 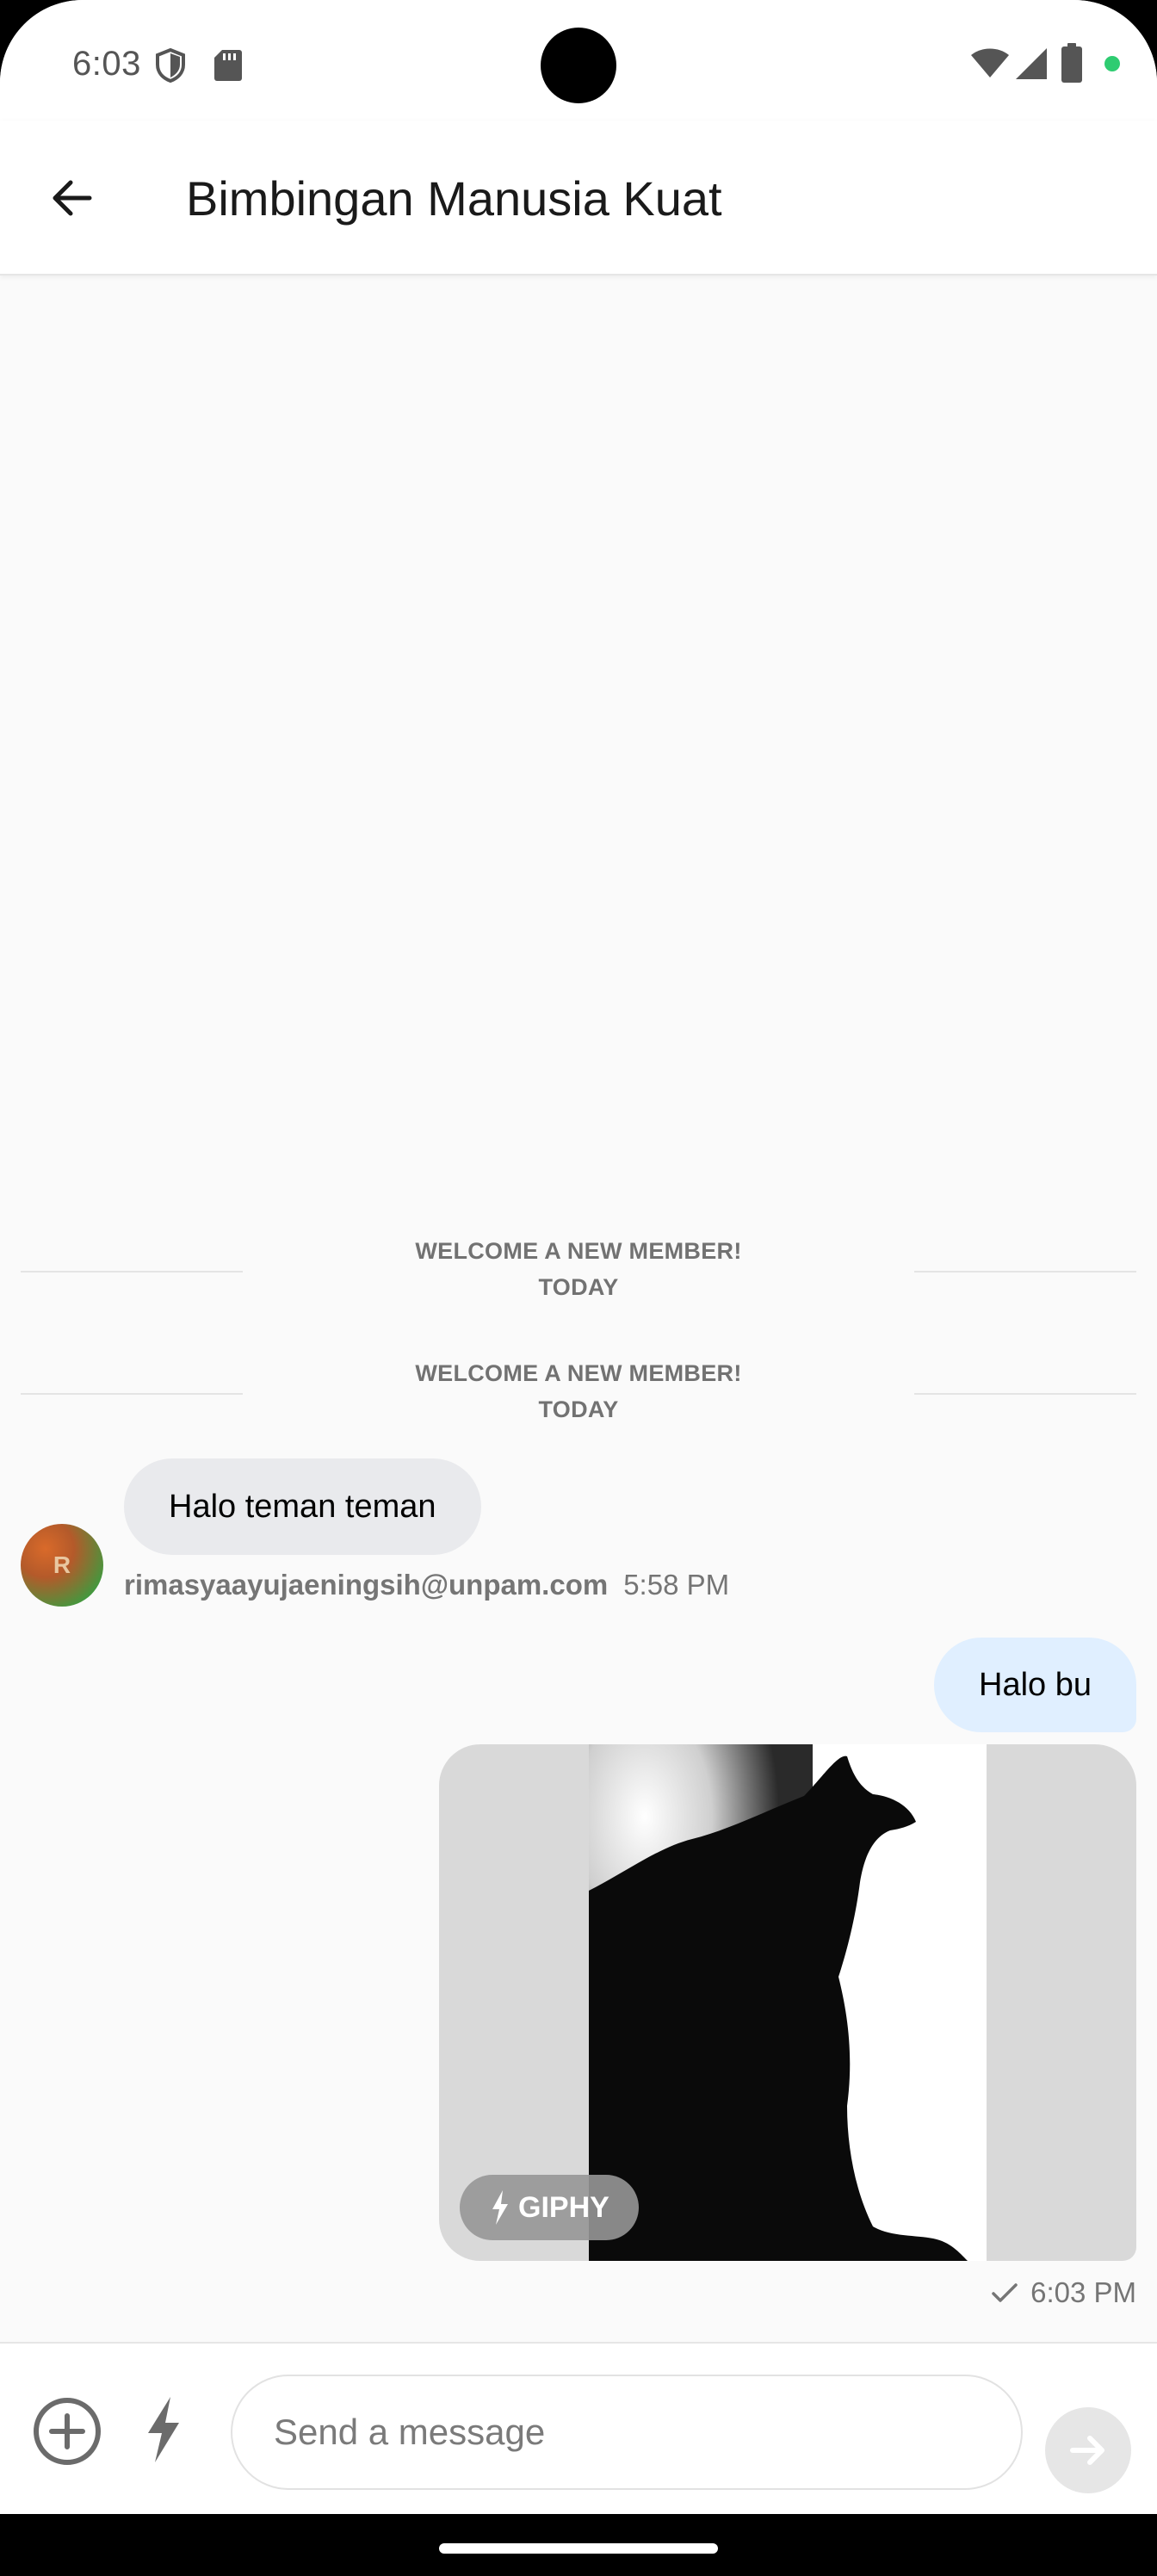 What do you see at coordinates (106, 64) in the screenshot?
I see `status-time: 6:03` at bounding box center [106, 64].